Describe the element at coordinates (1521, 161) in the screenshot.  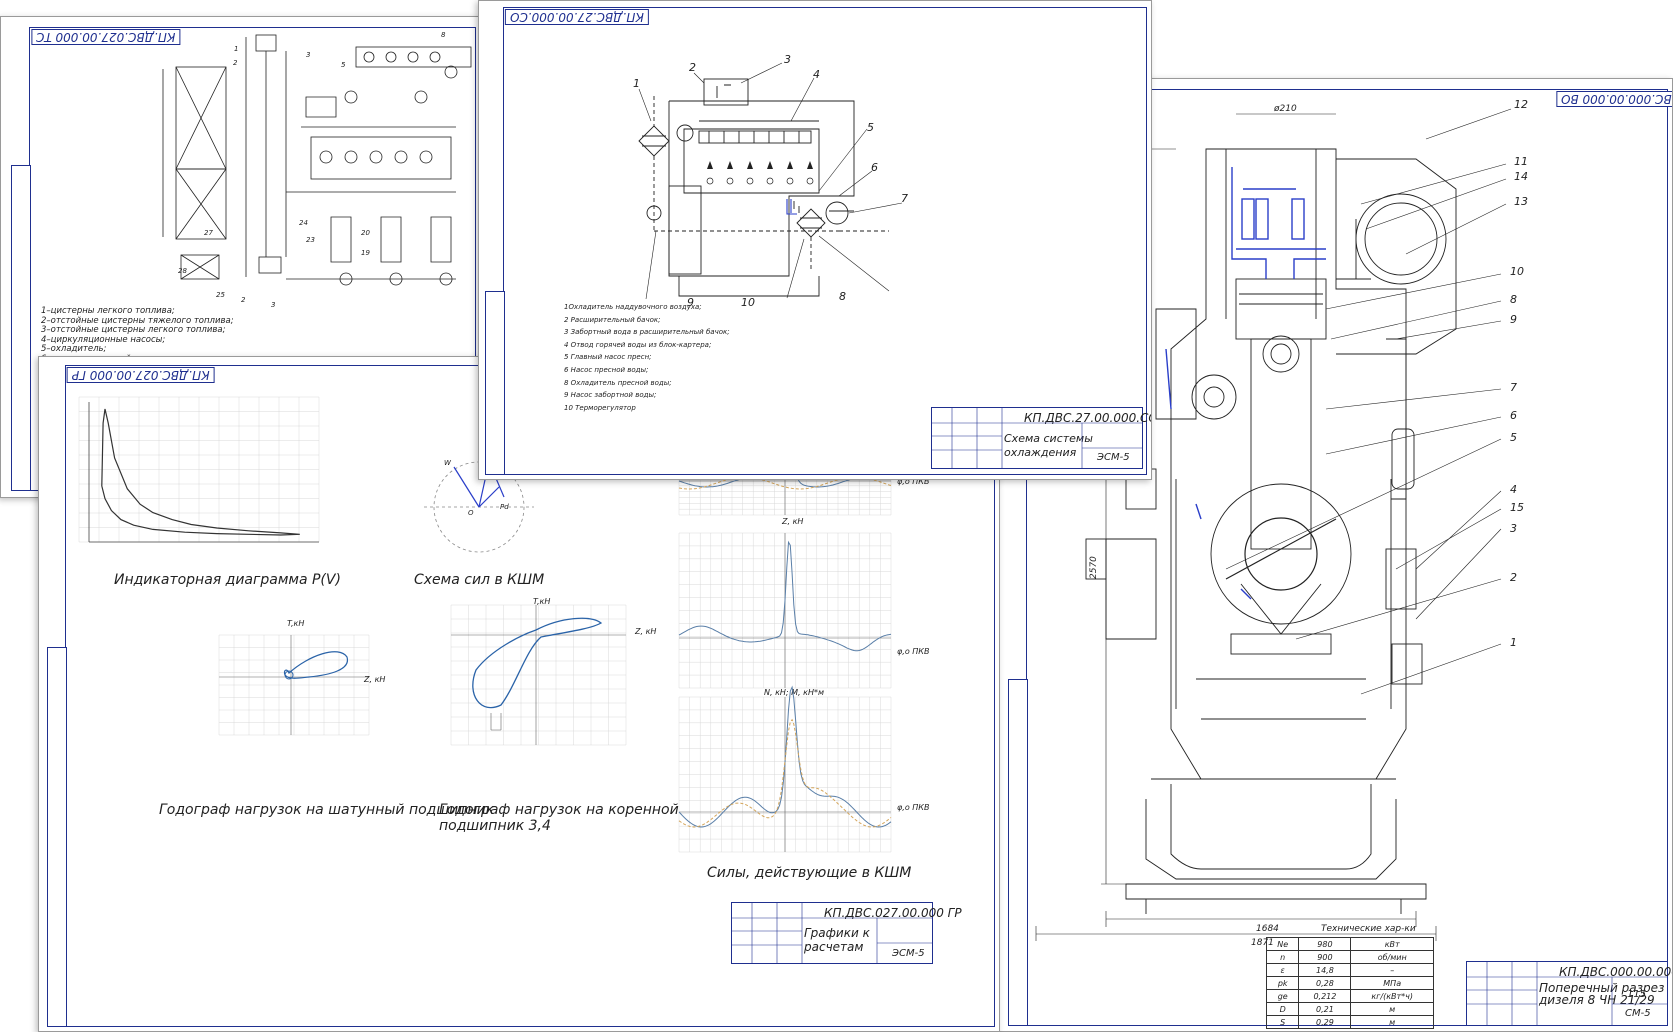
I see `callout-11: 11` at that location.